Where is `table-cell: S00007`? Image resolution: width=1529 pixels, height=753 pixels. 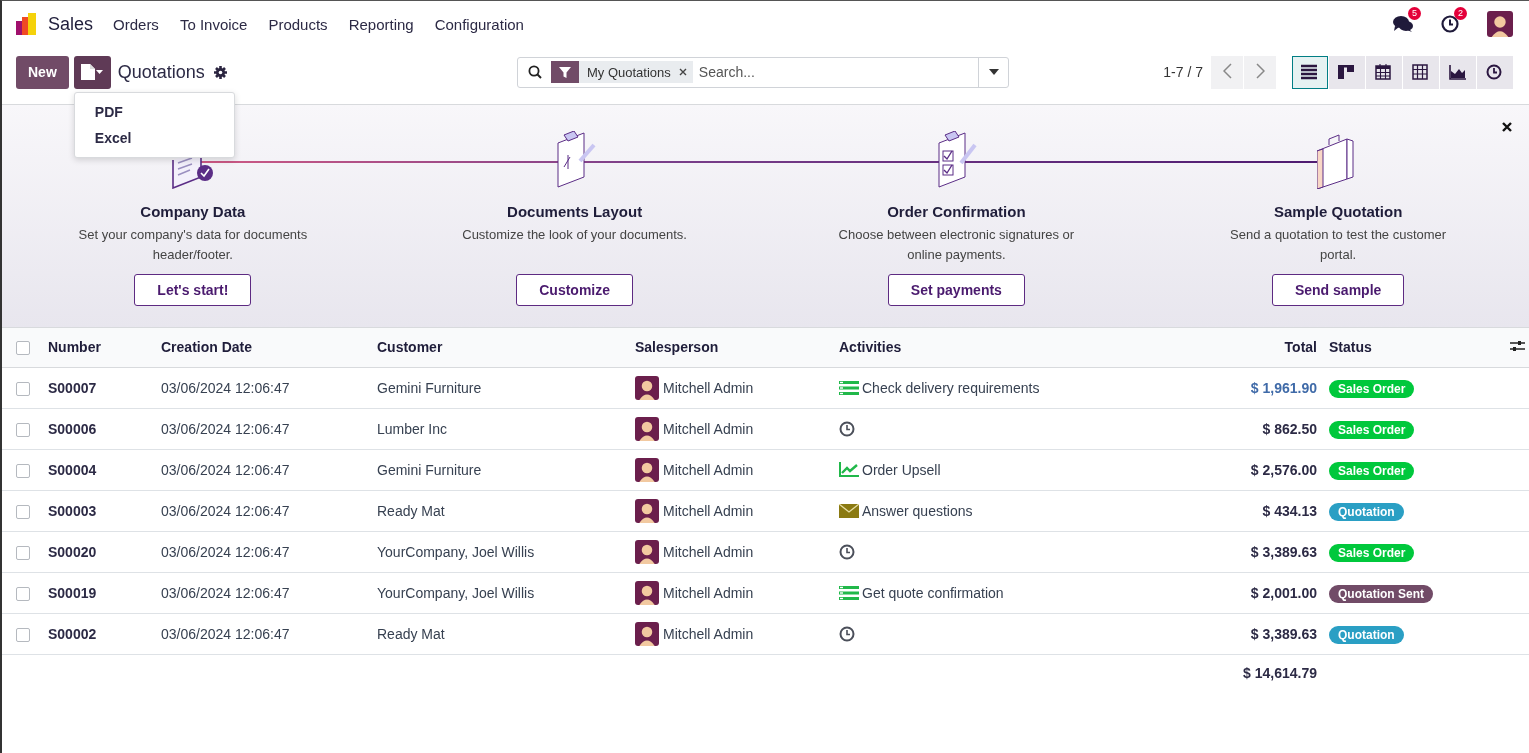 table-cell: S00007 is located at coordinates (72, 387).